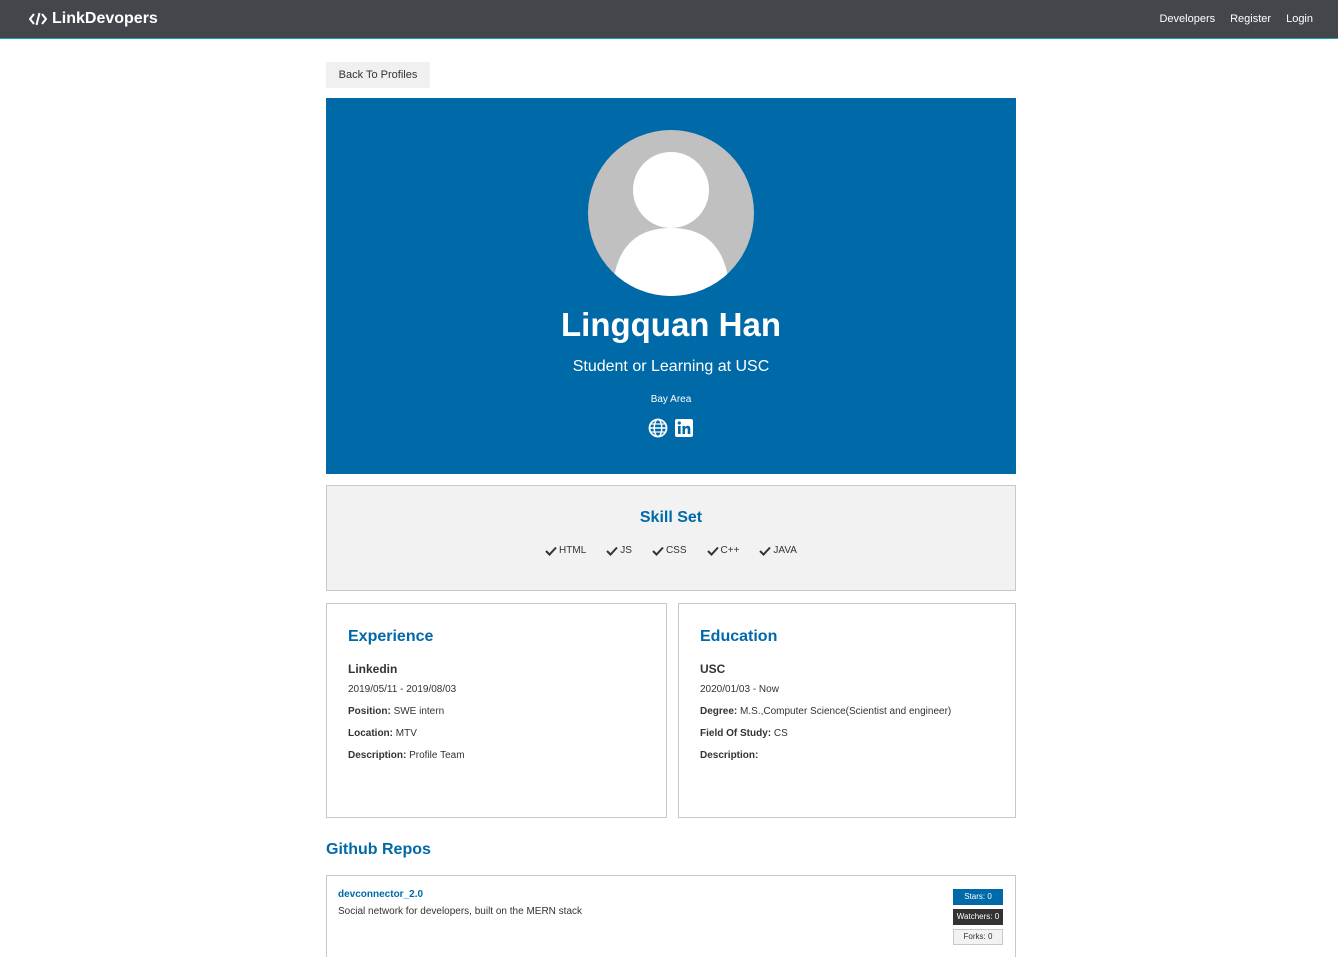 Image resolution: width=1338 pixels, height=957 pixels. What do you see at coordinates (373, 669) in the screenshot?
I see `experience-company: Linkedin` at bounding box center [373, 669].